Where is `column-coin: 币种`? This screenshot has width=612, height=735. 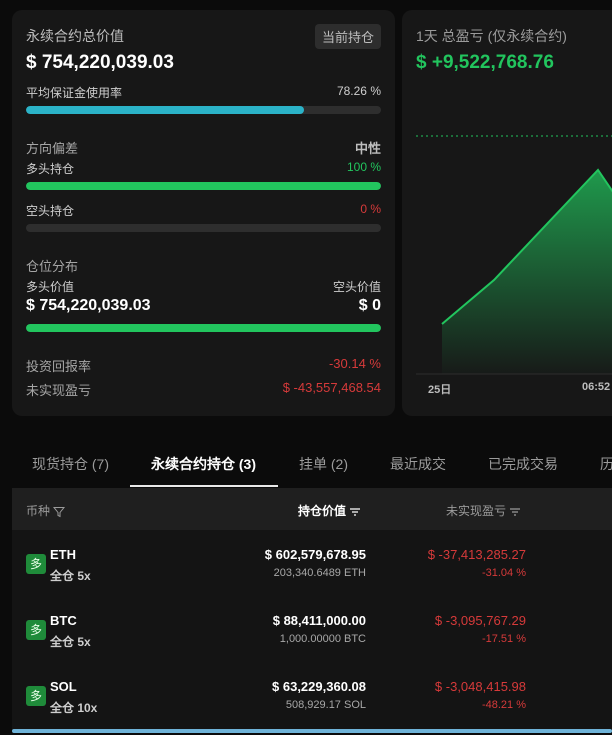 column-coin: 币种 is located at coordinates (46, 510).